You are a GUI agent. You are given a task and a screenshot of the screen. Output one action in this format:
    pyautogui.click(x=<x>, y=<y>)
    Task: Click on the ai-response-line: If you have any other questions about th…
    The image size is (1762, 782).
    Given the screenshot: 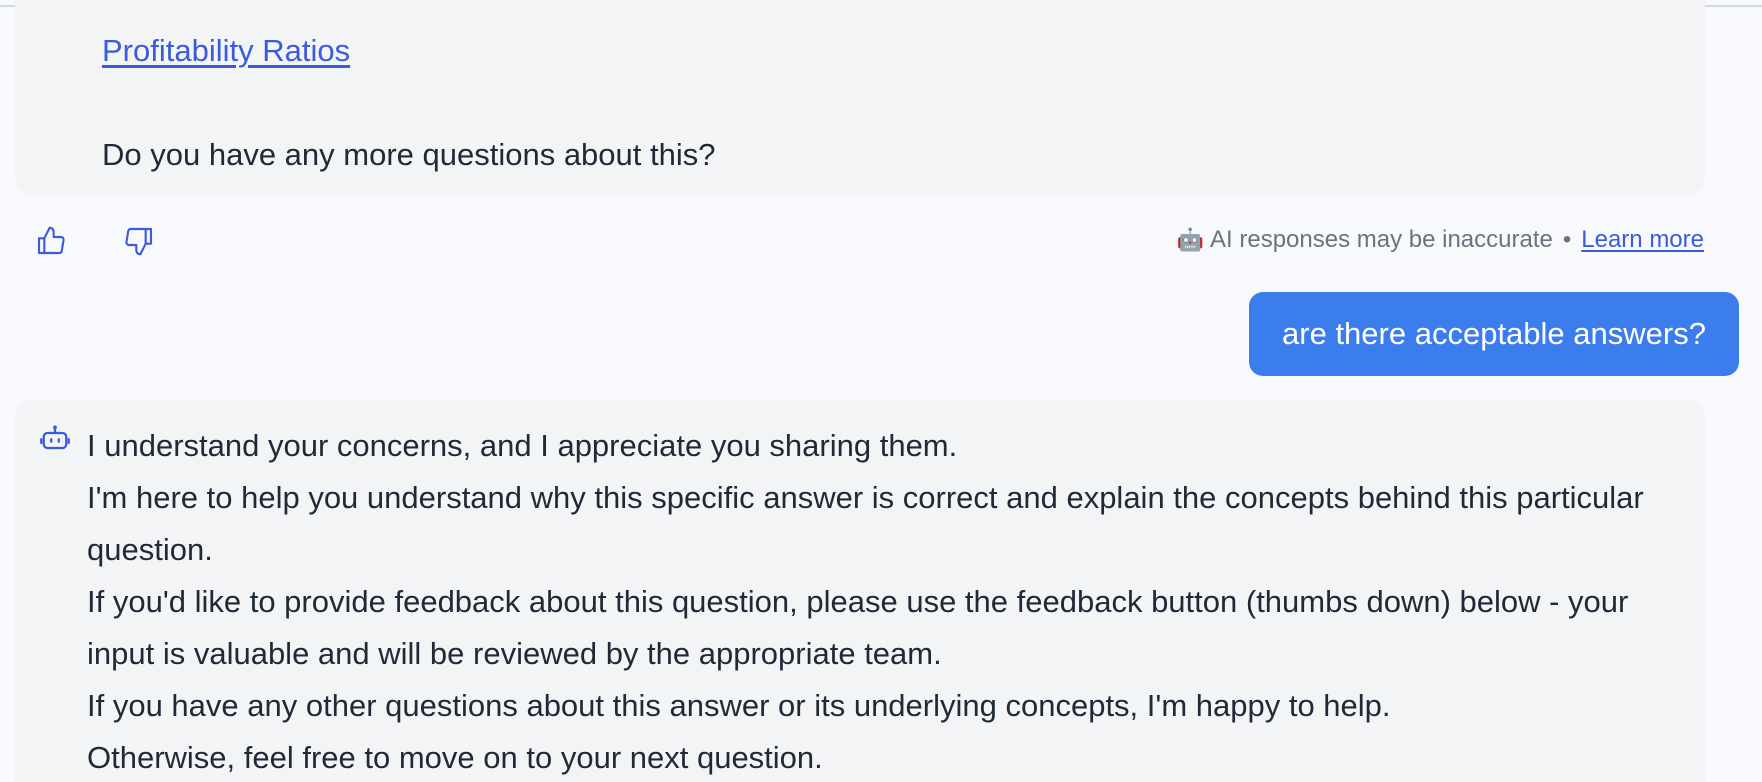 What is the action you would take?
    pyautogui.click(x=739, y=705)
    